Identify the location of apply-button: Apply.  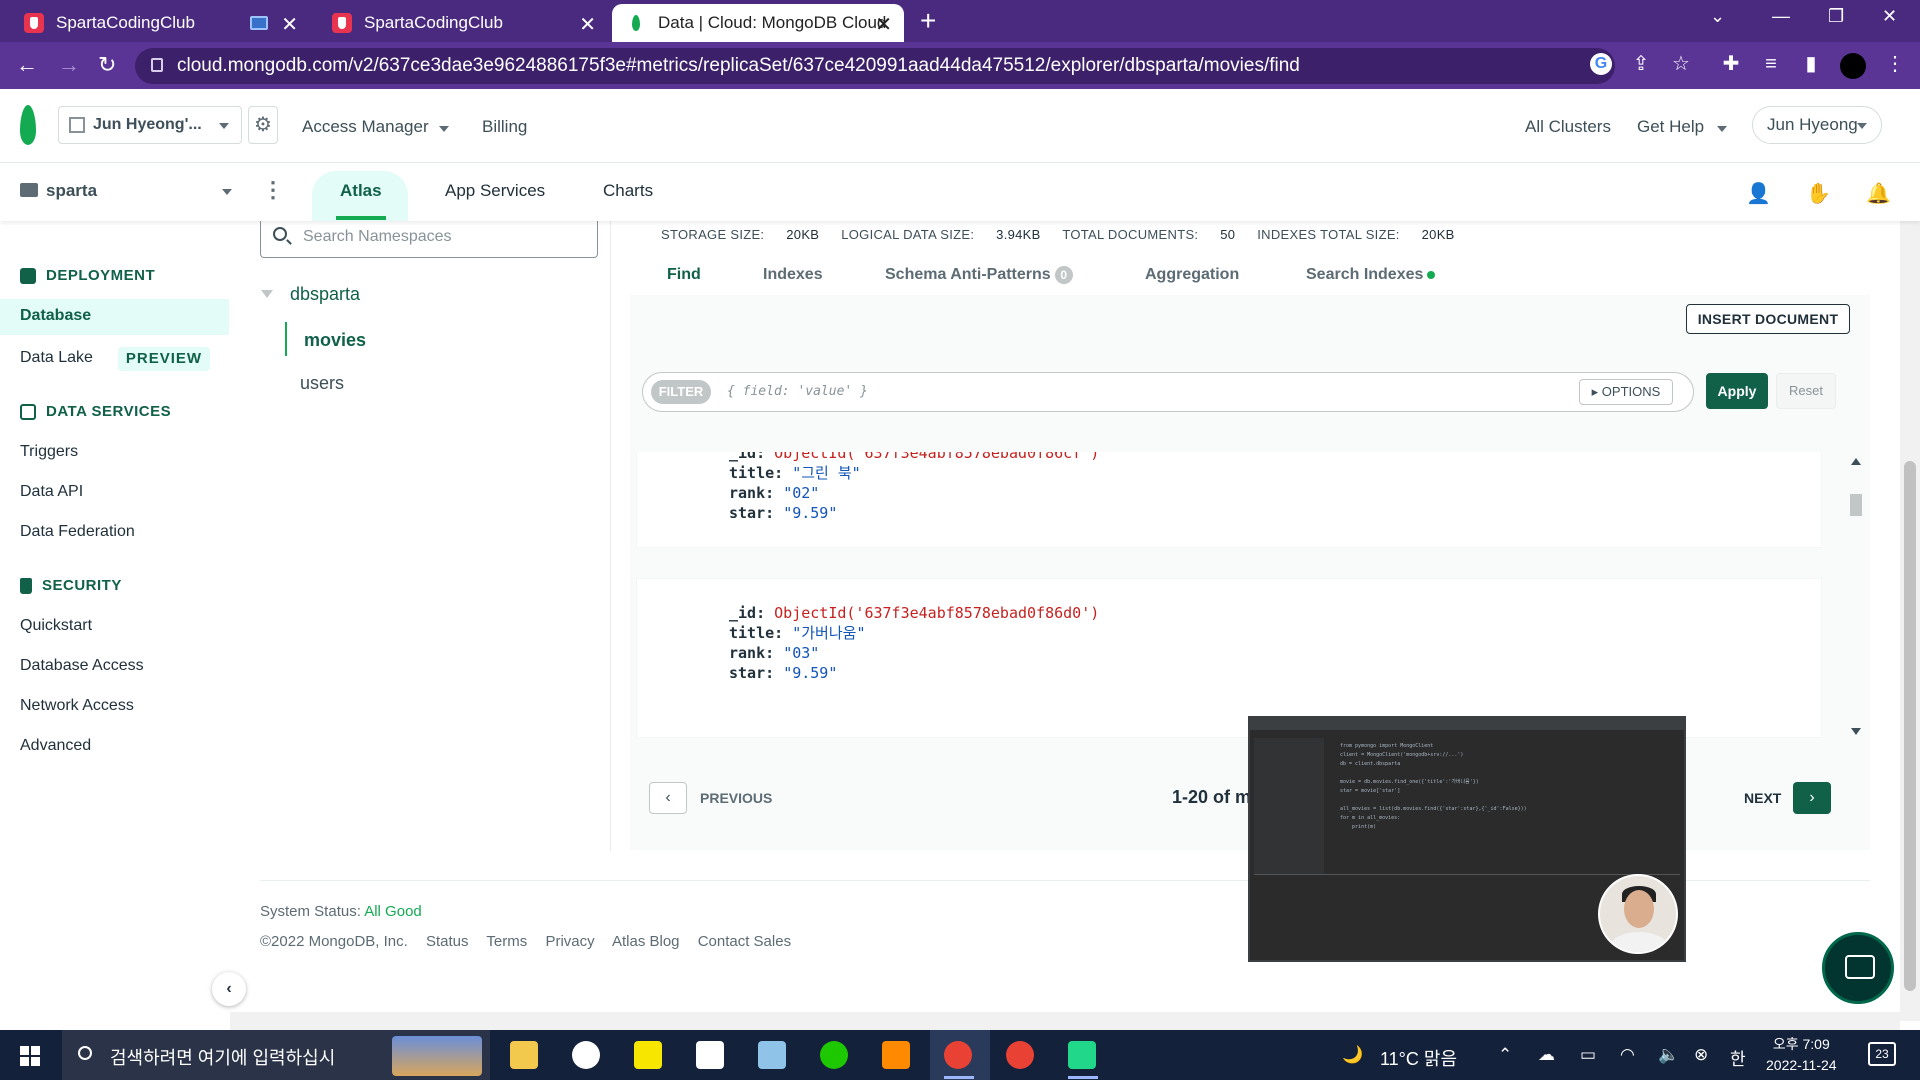
(1737, 391).